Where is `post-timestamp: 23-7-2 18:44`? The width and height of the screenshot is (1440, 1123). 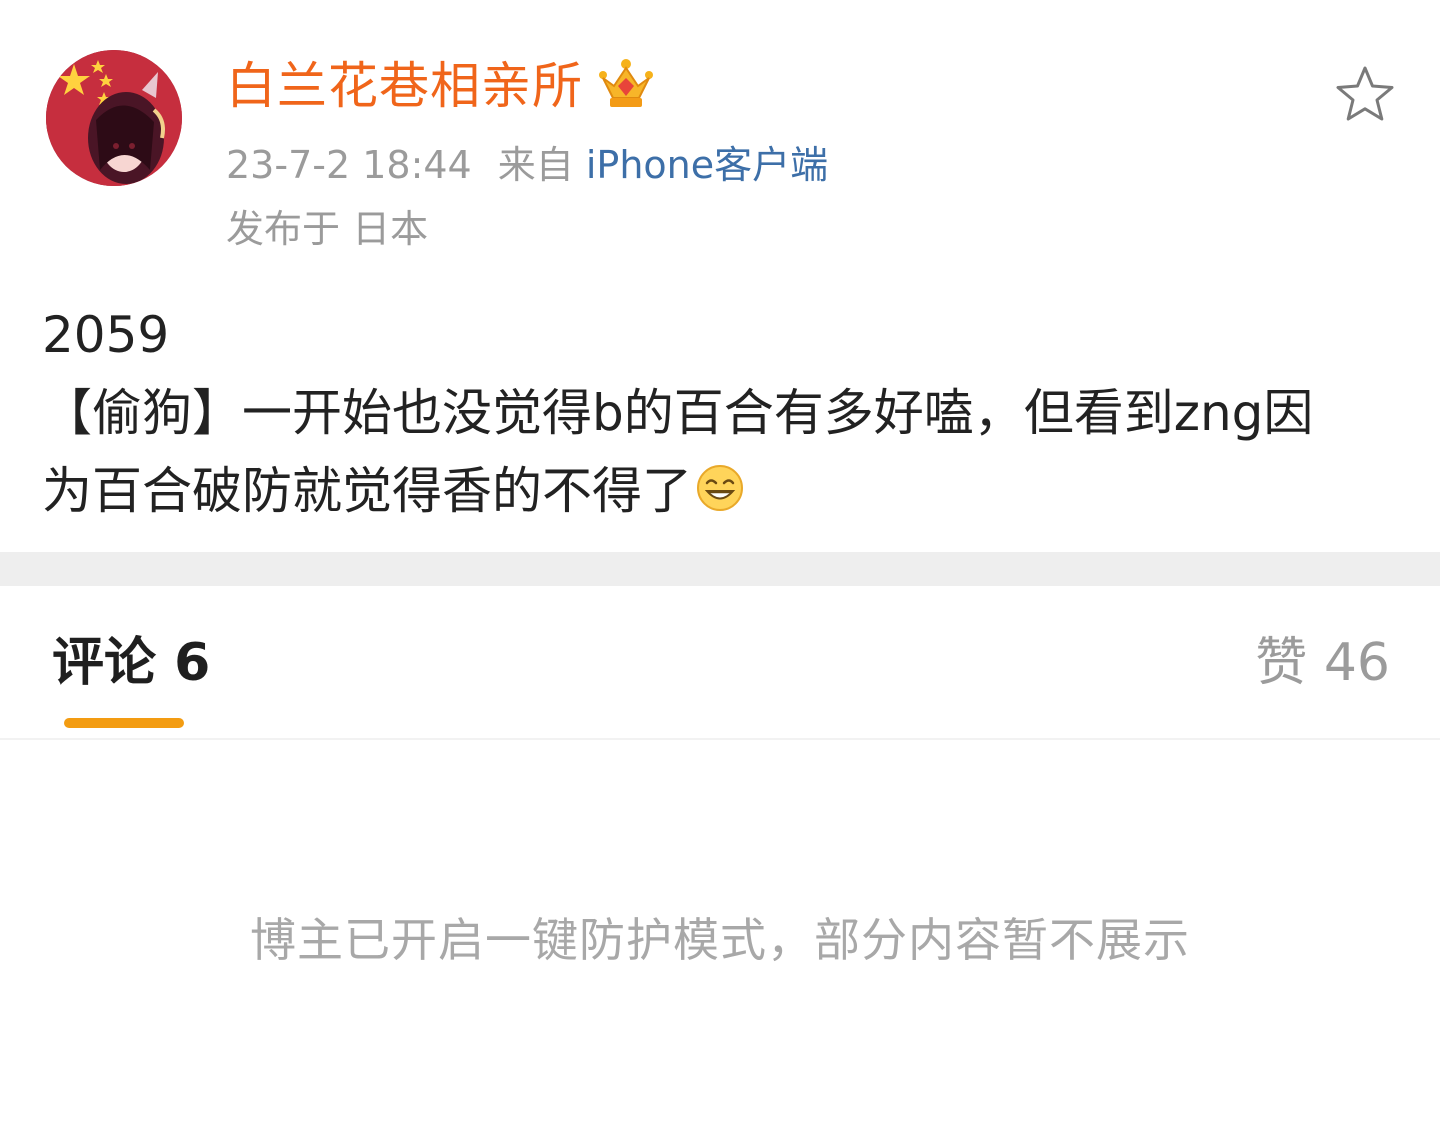
post-timestamp: 23-7-2 18:44 is located at coordinates (349, 165).